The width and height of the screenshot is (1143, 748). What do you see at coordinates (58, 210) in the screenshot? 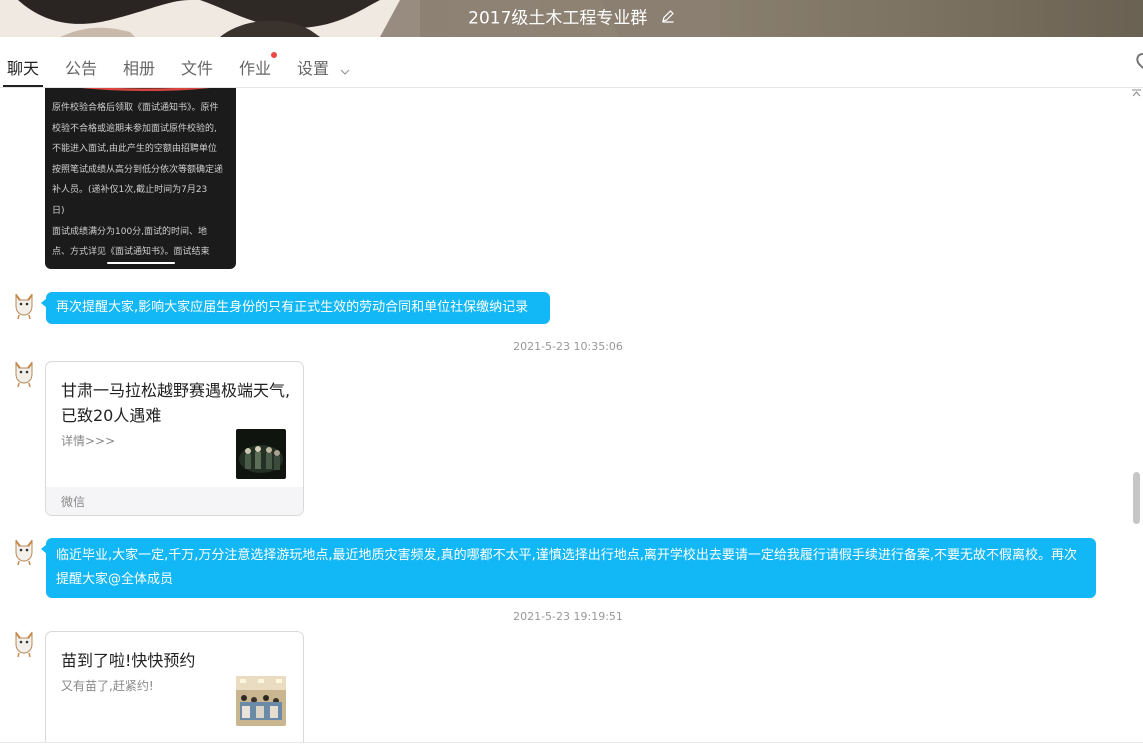
I see `image-line: 日)` at bounding box center [58, 210].